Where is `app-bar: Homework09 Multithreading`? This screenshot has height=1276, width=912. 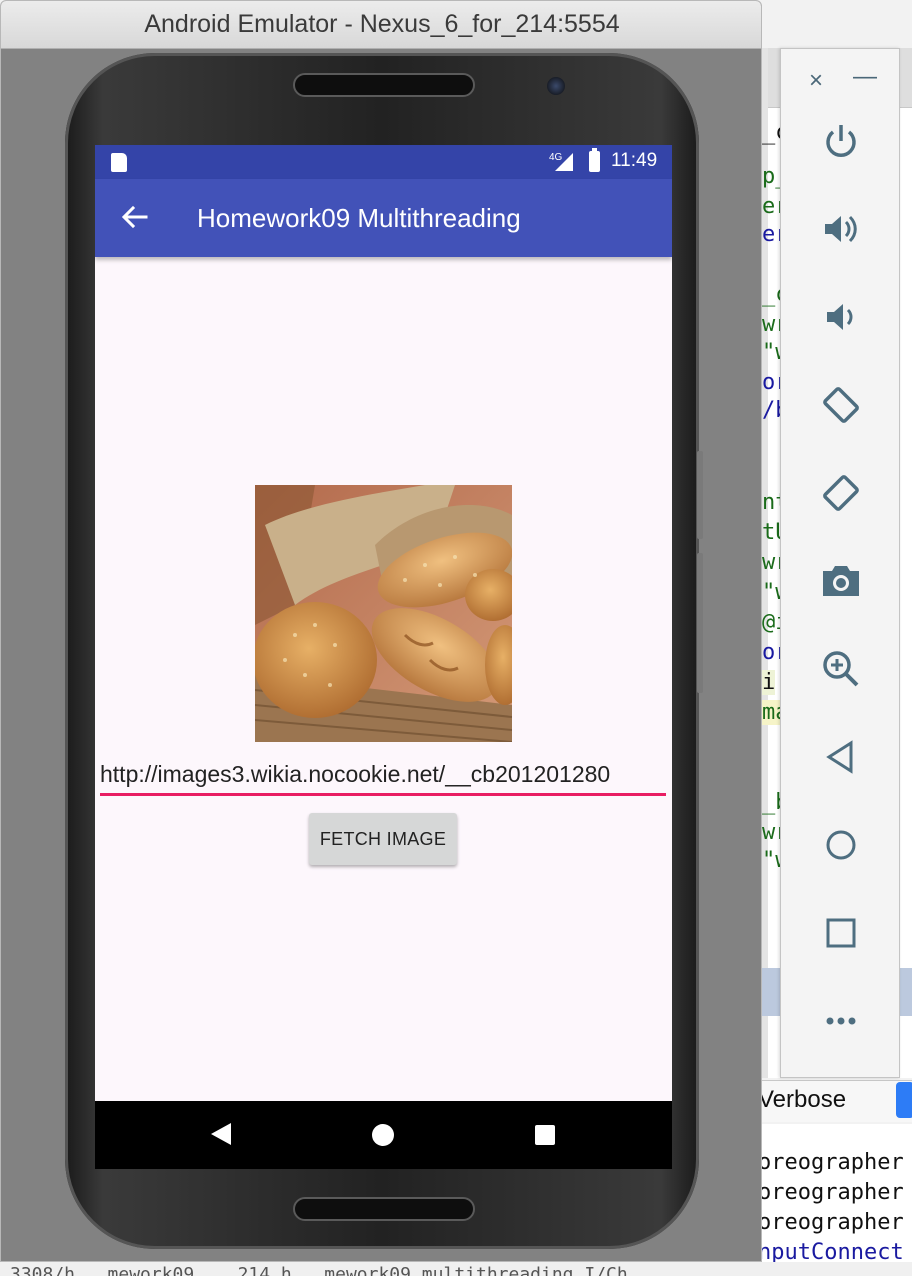
app-bar: Homework09 Multithreading is located at coordinates (383, 218).